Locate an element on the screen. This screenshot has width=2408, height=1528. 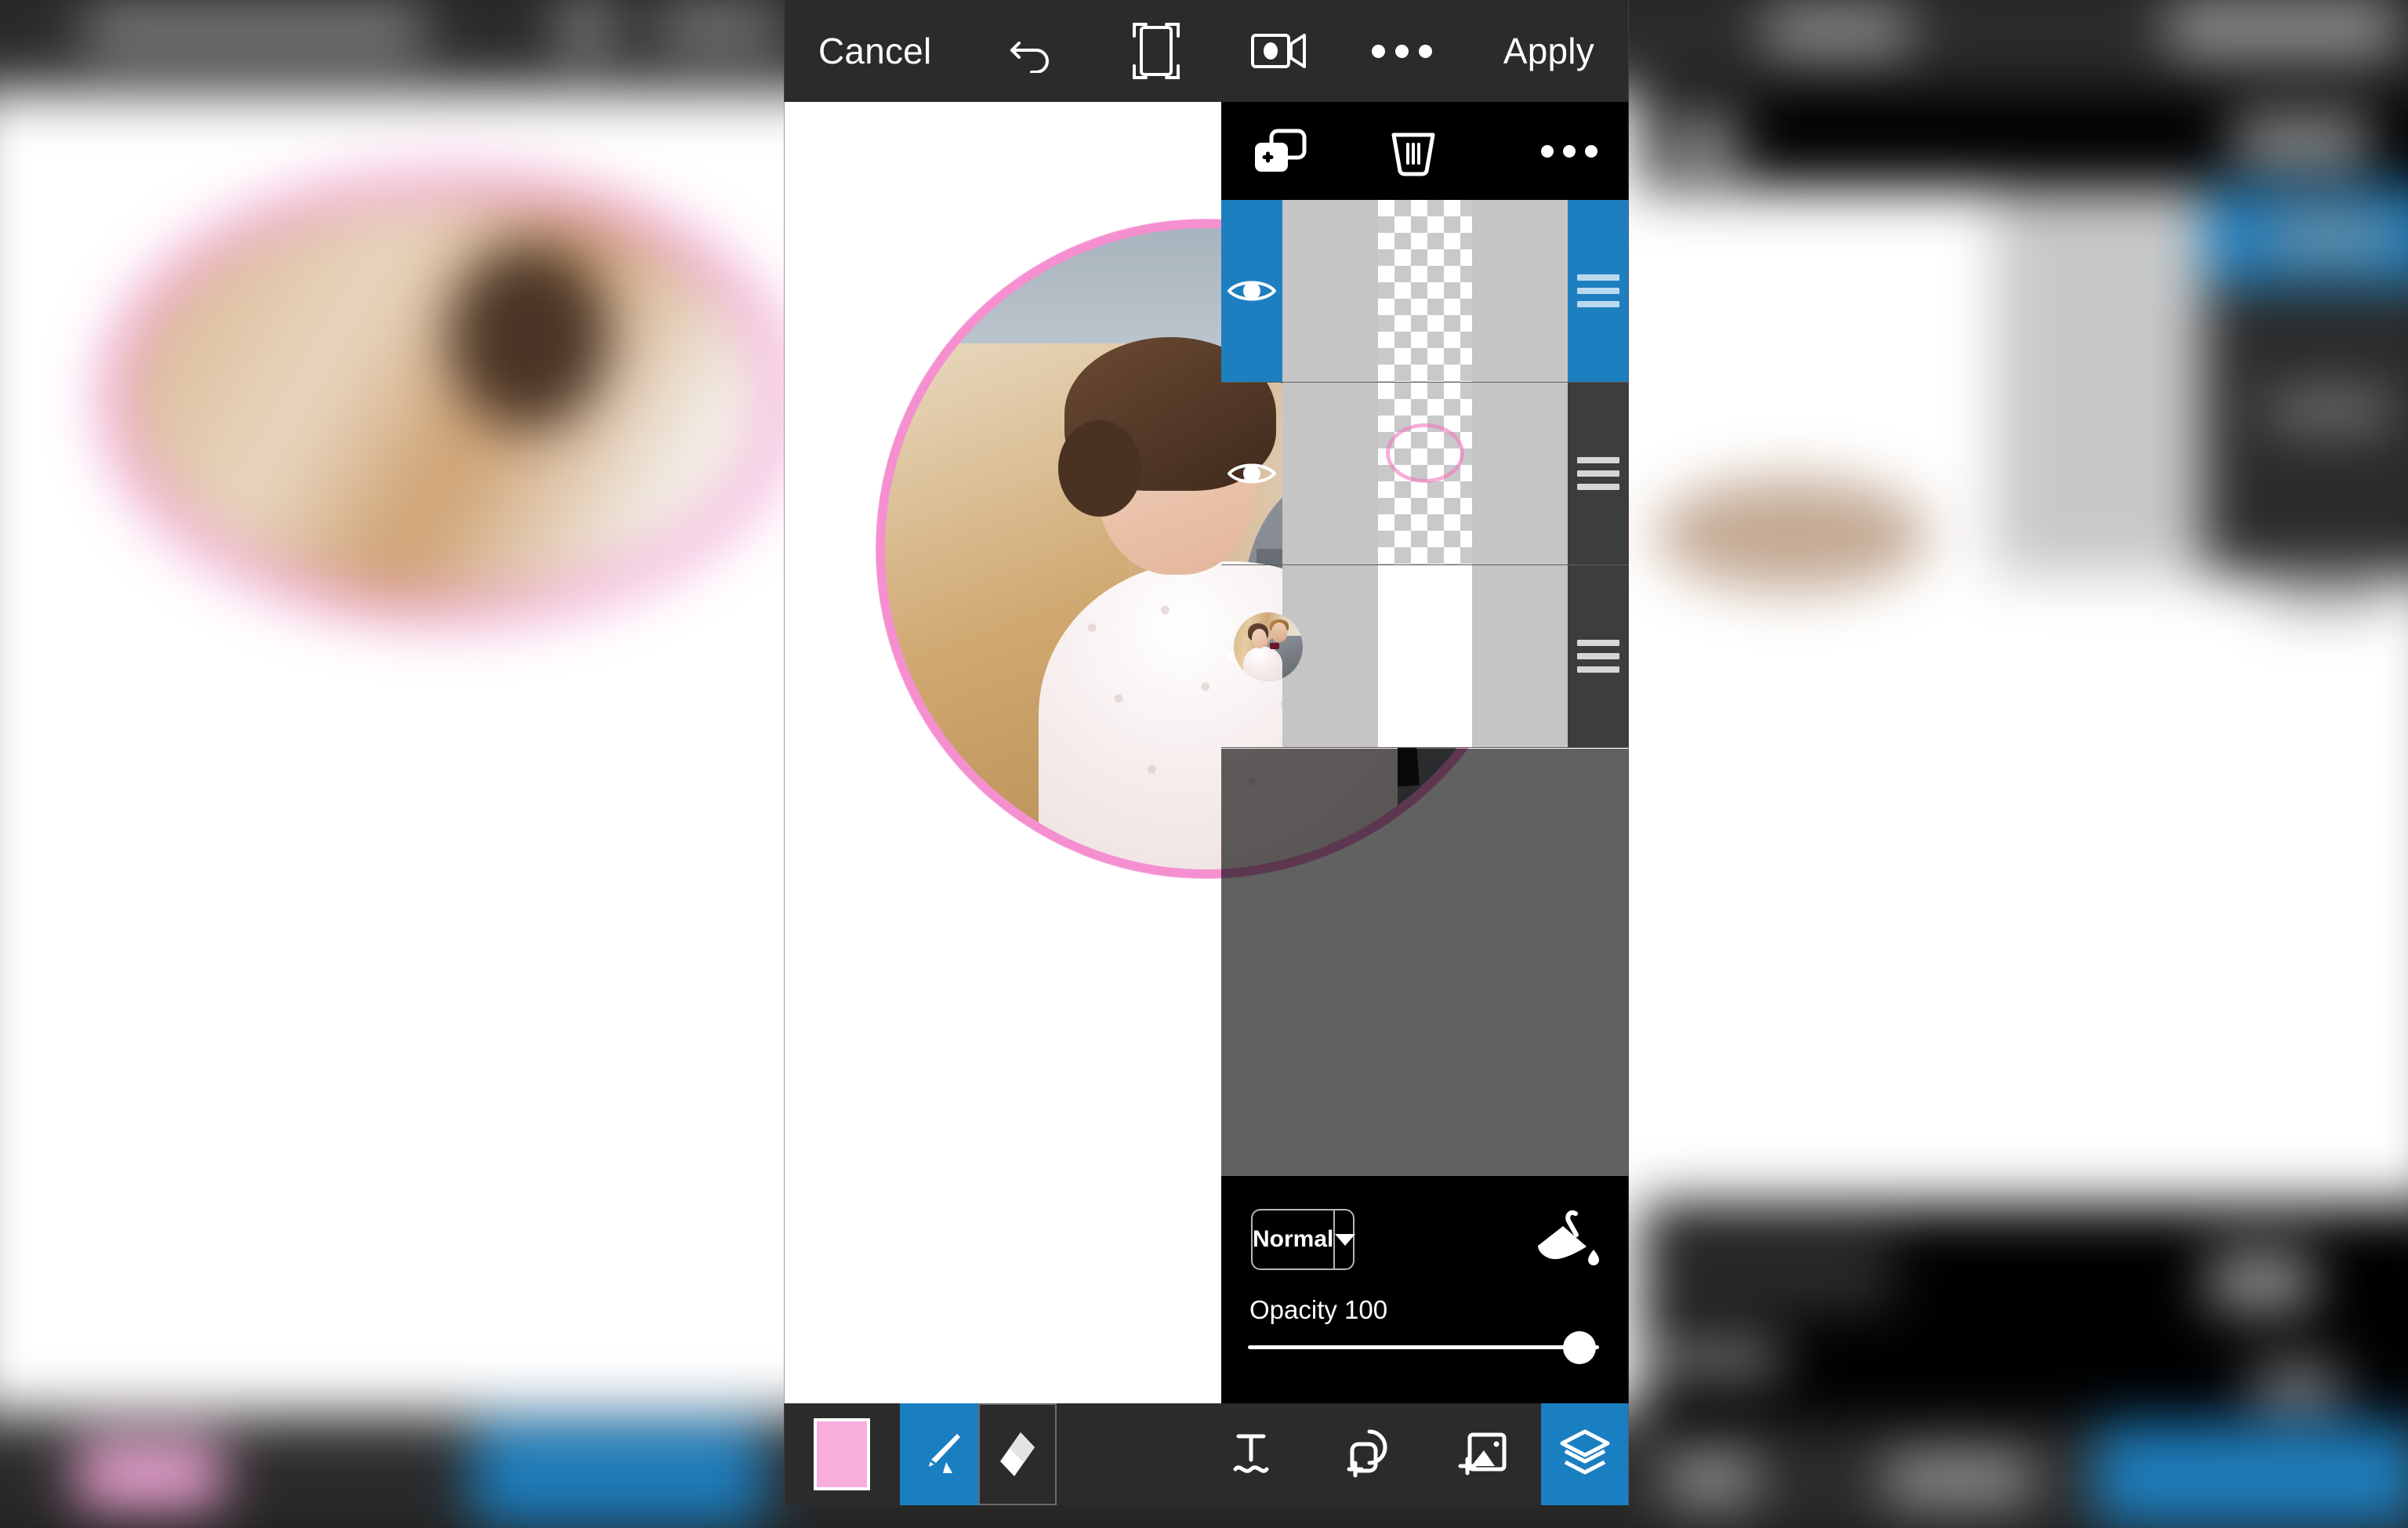
layer-thumbnail-photo is located at coordinates (1353, 656).